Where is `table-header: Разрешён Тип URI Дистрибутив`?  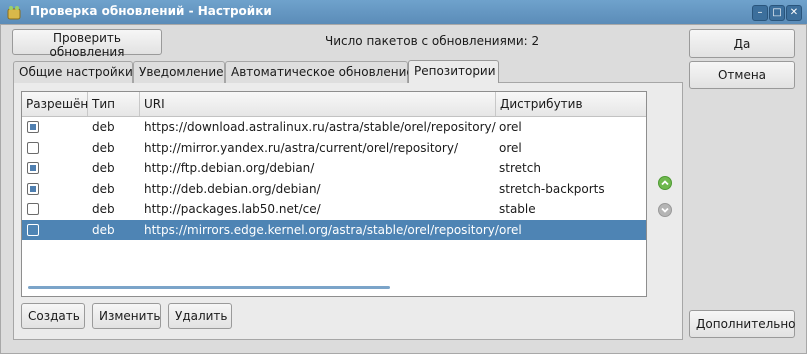
table-header: Разрешён Тип URI Дистрибутив is located at coordinates (334, 104).